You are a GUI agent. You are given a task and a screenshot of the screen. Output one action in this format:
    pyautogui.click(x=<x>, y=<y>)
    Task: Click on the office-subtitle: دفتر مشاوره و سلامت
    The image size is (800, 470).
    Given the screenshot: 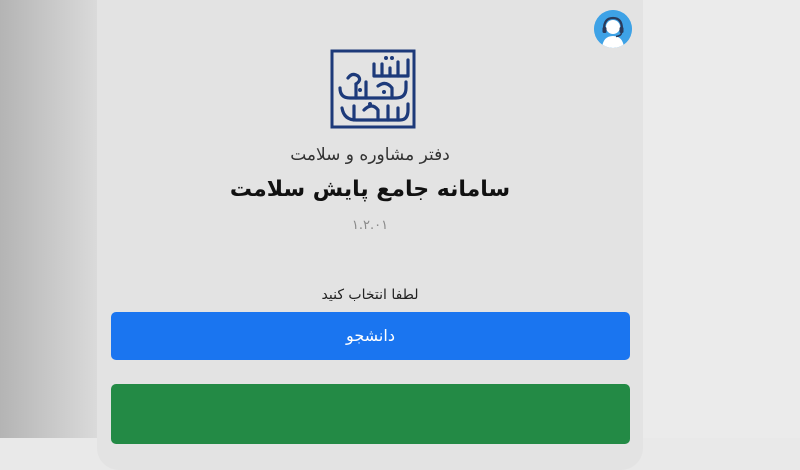 What is the action you would take?
    pyautogui.click(x=370, y=155)
    